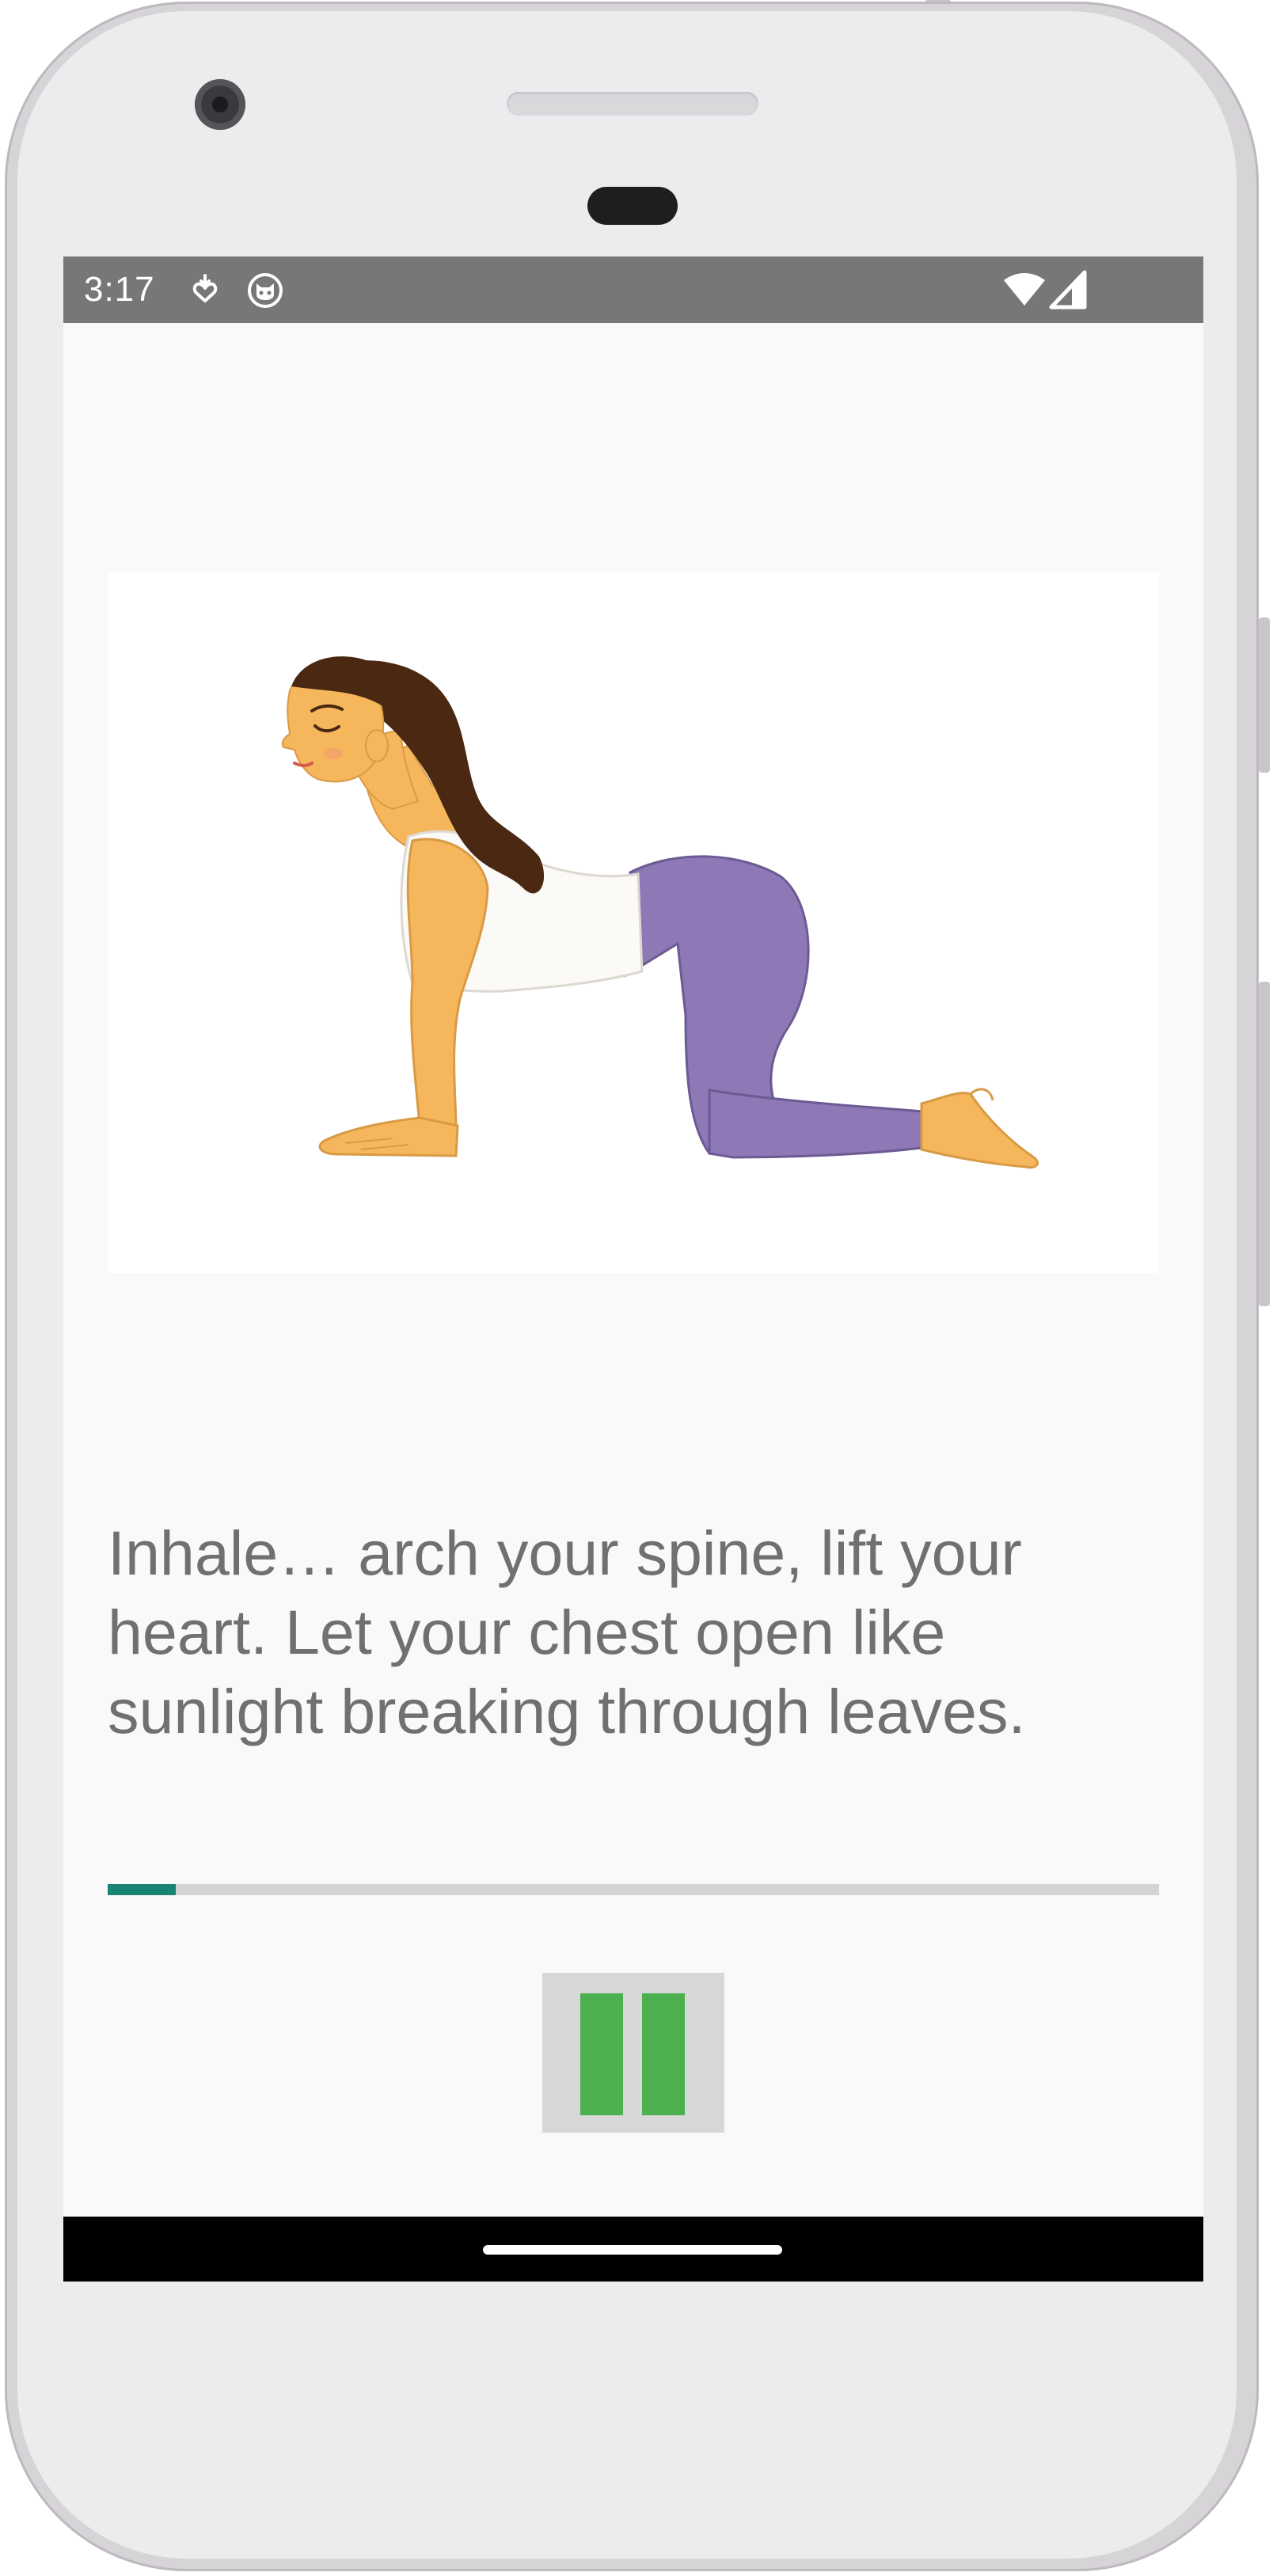 The width and height of the screenshot is (1273, 2576). What do you see at coordinates (633, 2053) in the screenshot?
I see `pause-button` at bounding box center [633, 2053].